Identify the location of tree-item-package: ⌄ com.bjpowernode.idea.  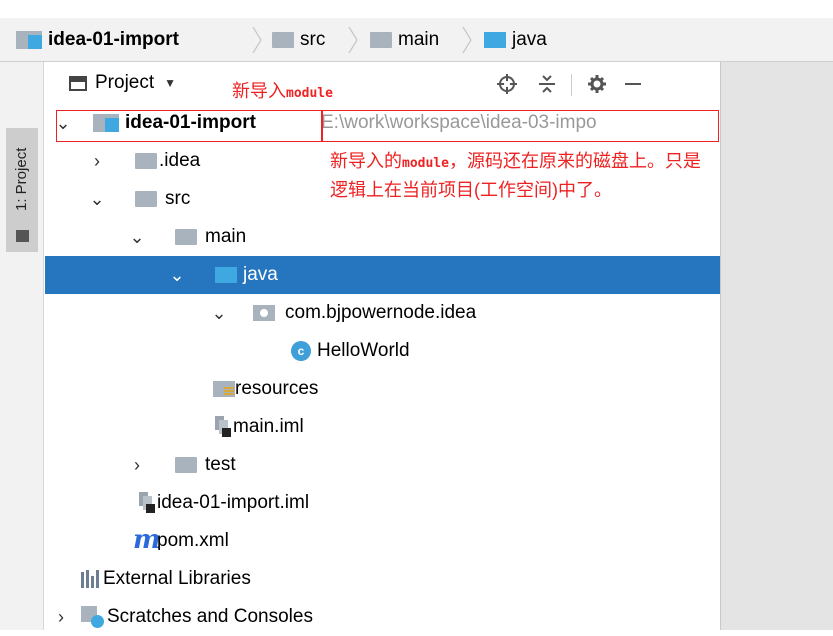
(382, 313).